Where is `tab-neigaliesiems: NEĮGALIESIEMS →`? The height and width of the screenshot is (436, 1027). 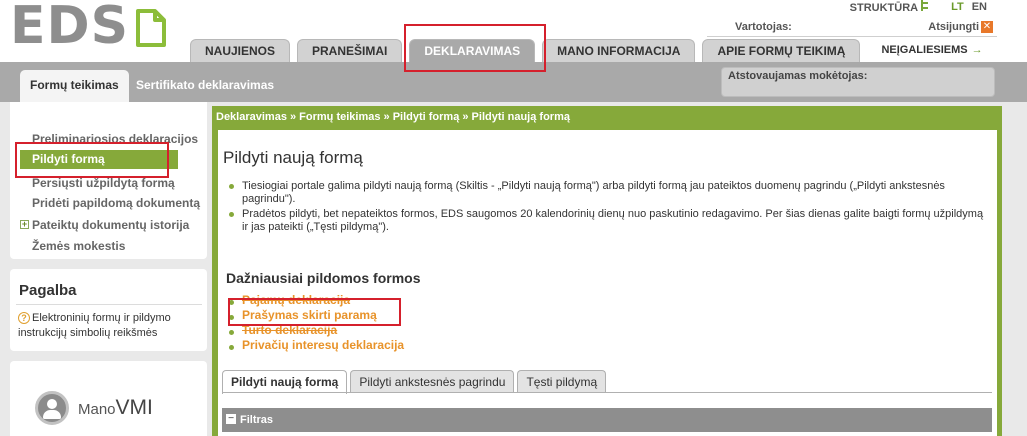 tab-neigaliesiems: NEĮGALIESIEMS → is located at coordinates (931, 50).